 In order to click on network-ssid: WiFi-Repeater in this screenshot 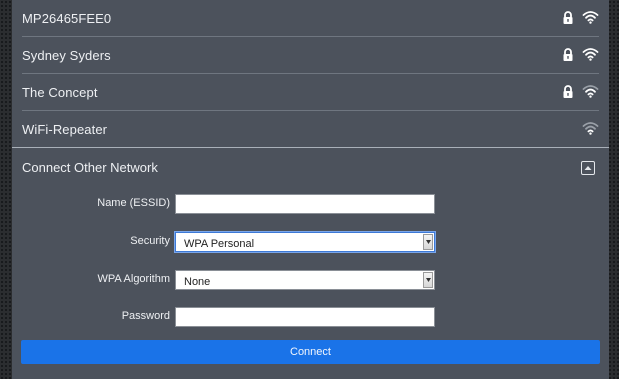, I will do `click(65, 129)`.